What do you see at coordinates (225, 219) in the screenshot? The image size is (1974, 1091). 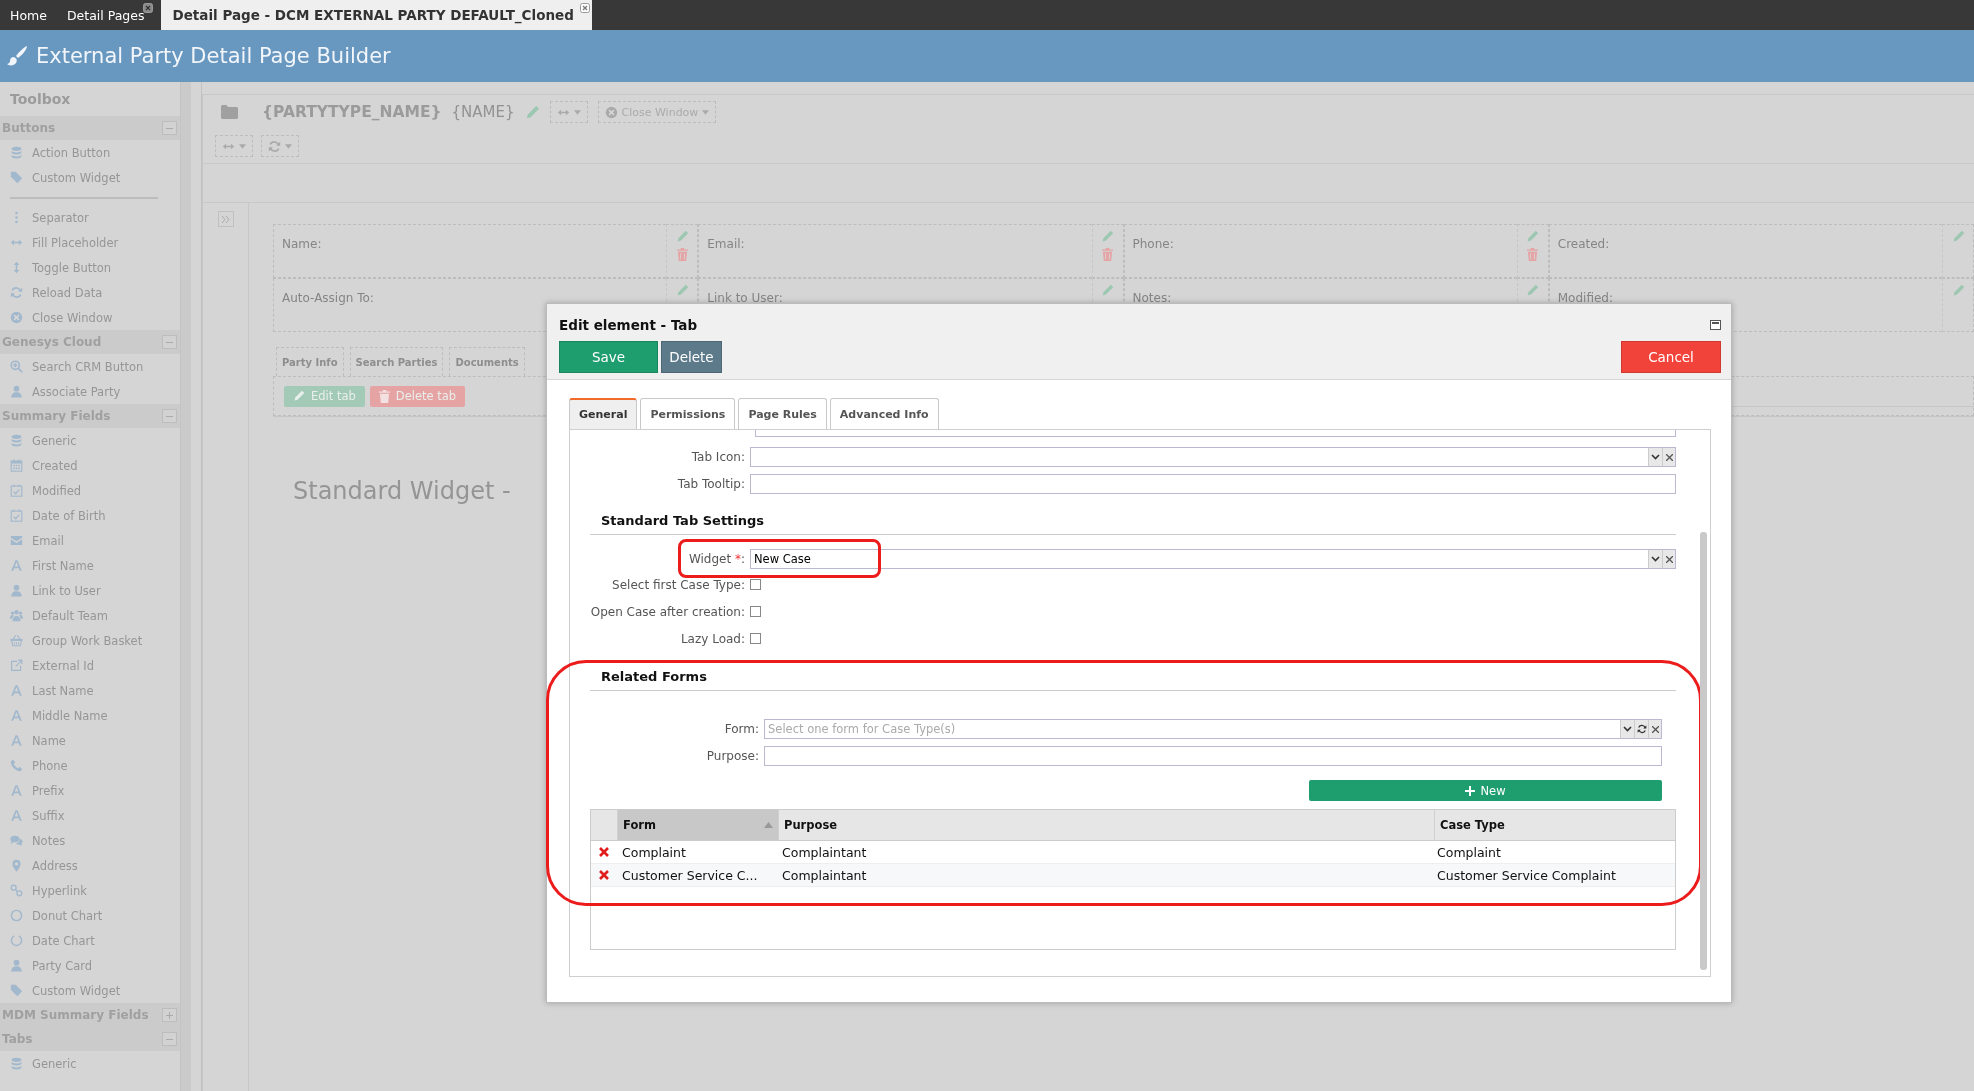 I see `double-chevron-icon` at bounding box center [225, 219].